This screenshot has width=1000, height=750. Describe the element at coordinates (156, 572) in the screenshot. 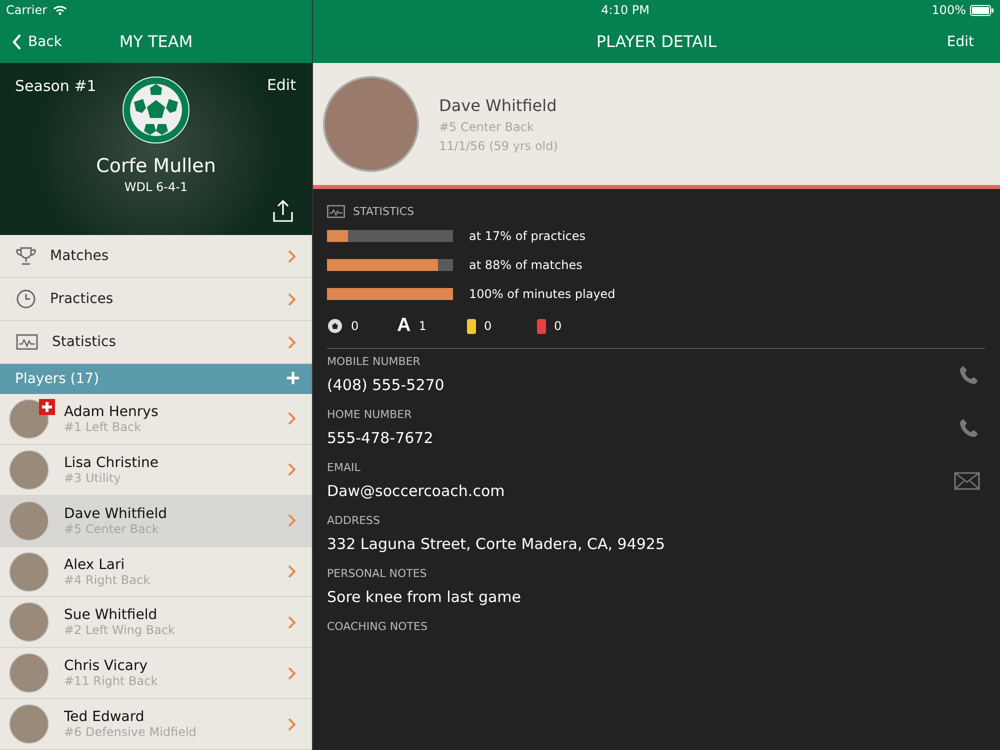

I see `player-row: Alex Lari #4 Right Back` at that location.